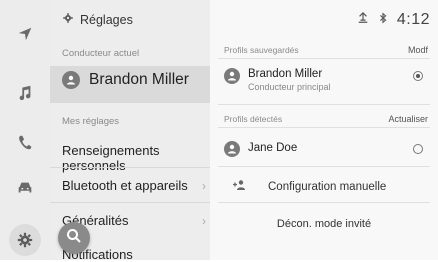 The width and height of the screenshot is (438, 262). I want to click on settings-title-label: Réglages, so click(106, 19).